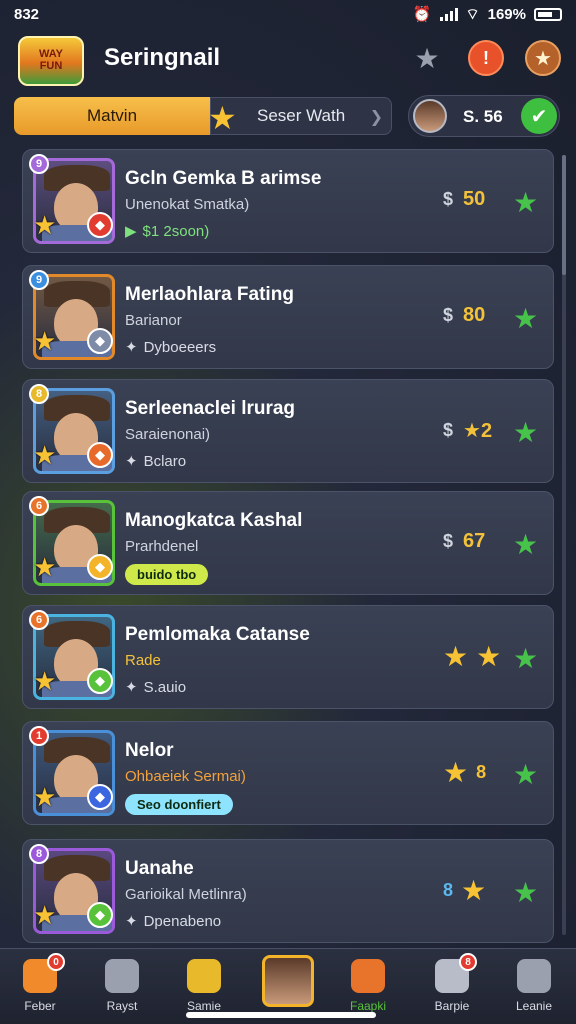 The width and height of the screenshot is (576, 1024). Describe the element at coordinates (165, 461) in the screenshot. I see `tag-text: Bclaro` at that location.